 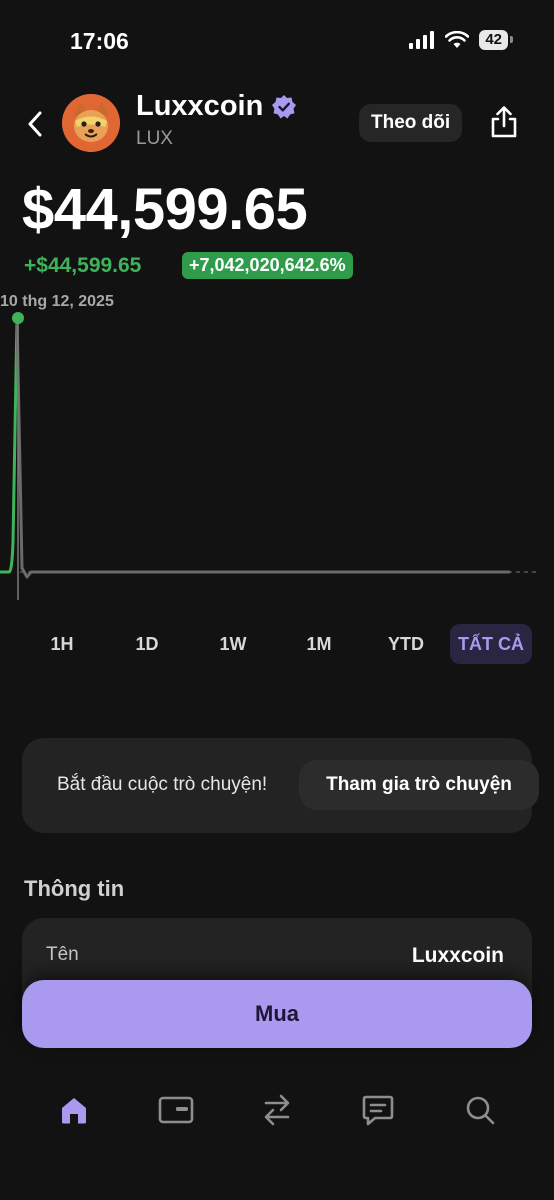 I want to click on chat-icon, so click(x=378, y=1110).